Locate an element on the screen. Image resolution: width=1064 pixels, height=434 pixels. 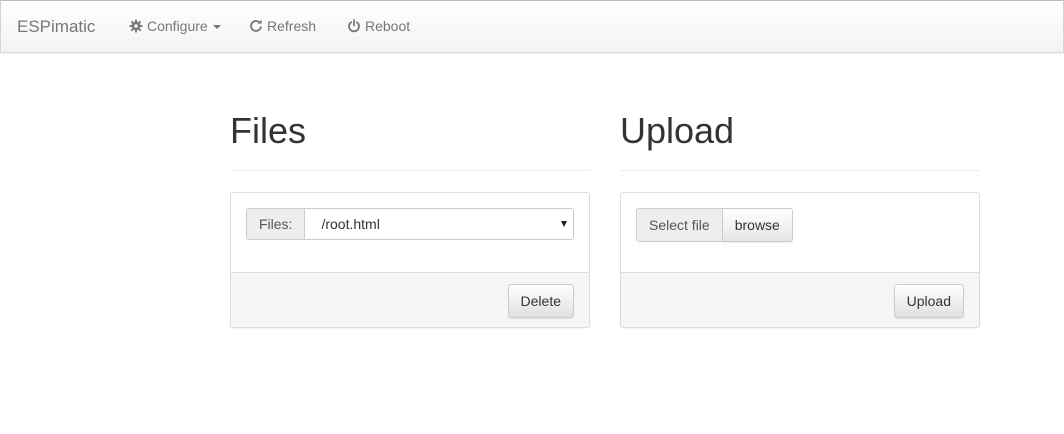
caret-down-icon is located at coordinates (216, 26).